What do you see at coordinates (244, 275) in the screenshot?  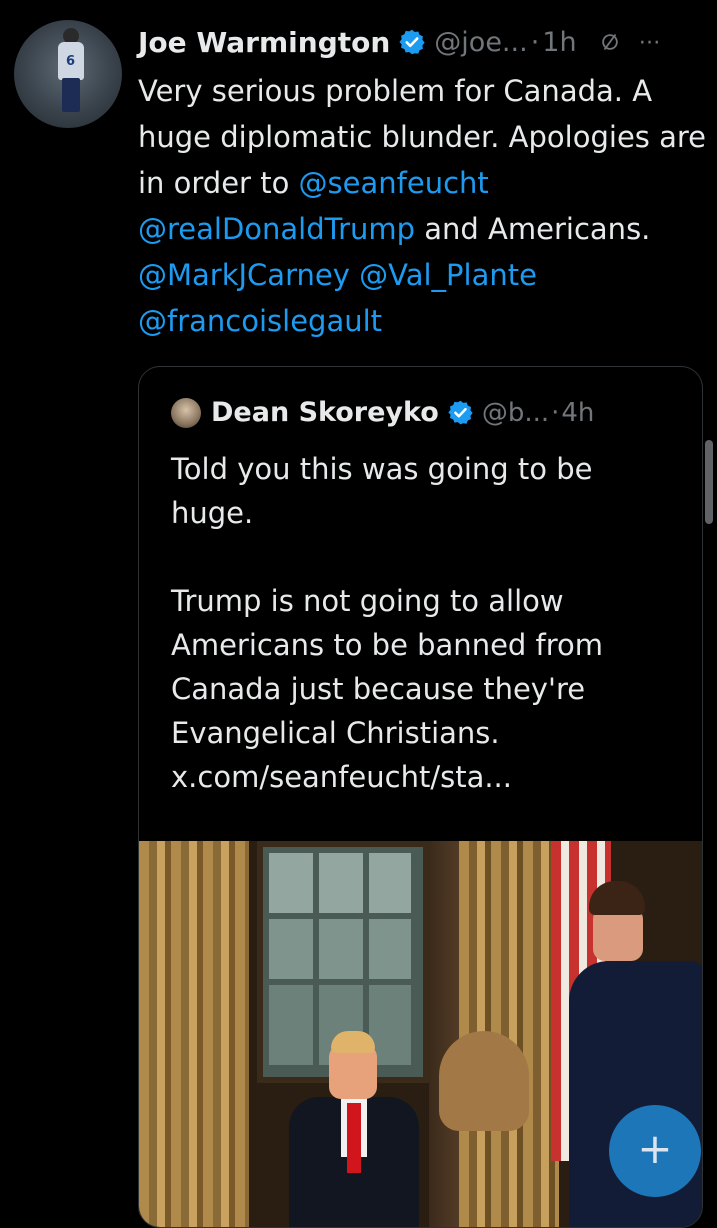 I see `mention-link: @MarkJCarney` at bounding box center [244, 275].